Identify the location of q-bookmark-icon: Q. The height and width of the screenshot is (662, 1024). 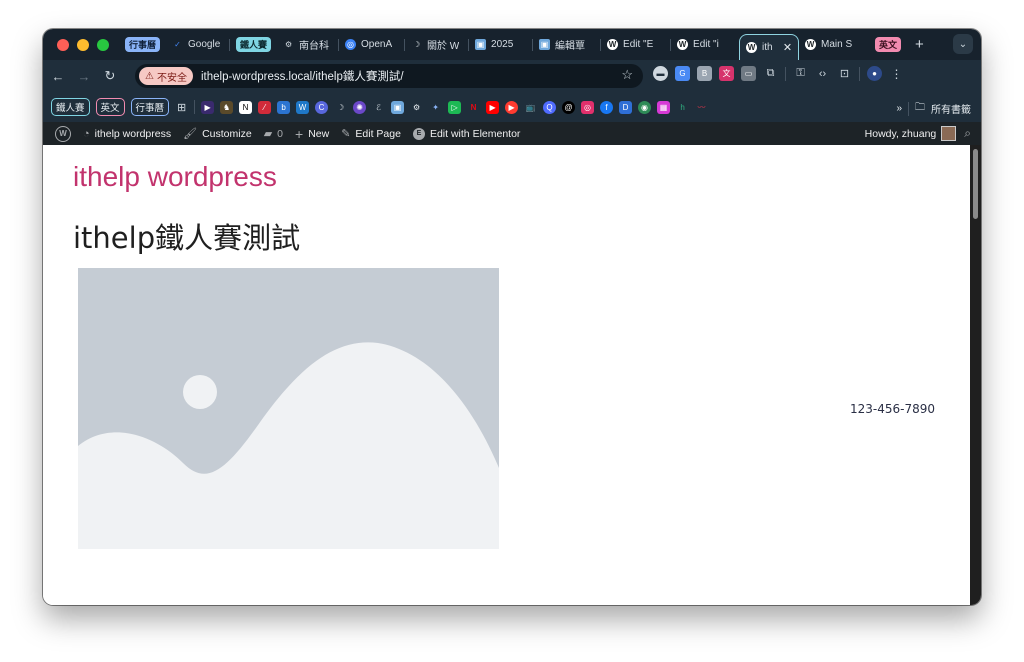
(550, 107).